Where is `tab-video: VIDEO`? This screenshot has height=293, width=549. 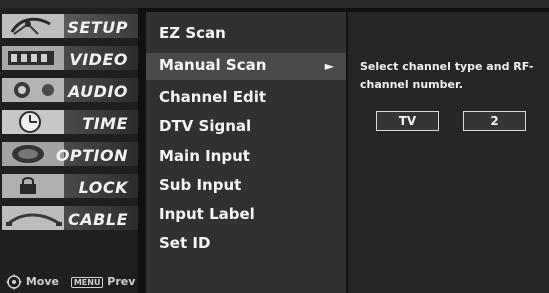
tab-video: VIDEO is located at coordinates (69, 58).